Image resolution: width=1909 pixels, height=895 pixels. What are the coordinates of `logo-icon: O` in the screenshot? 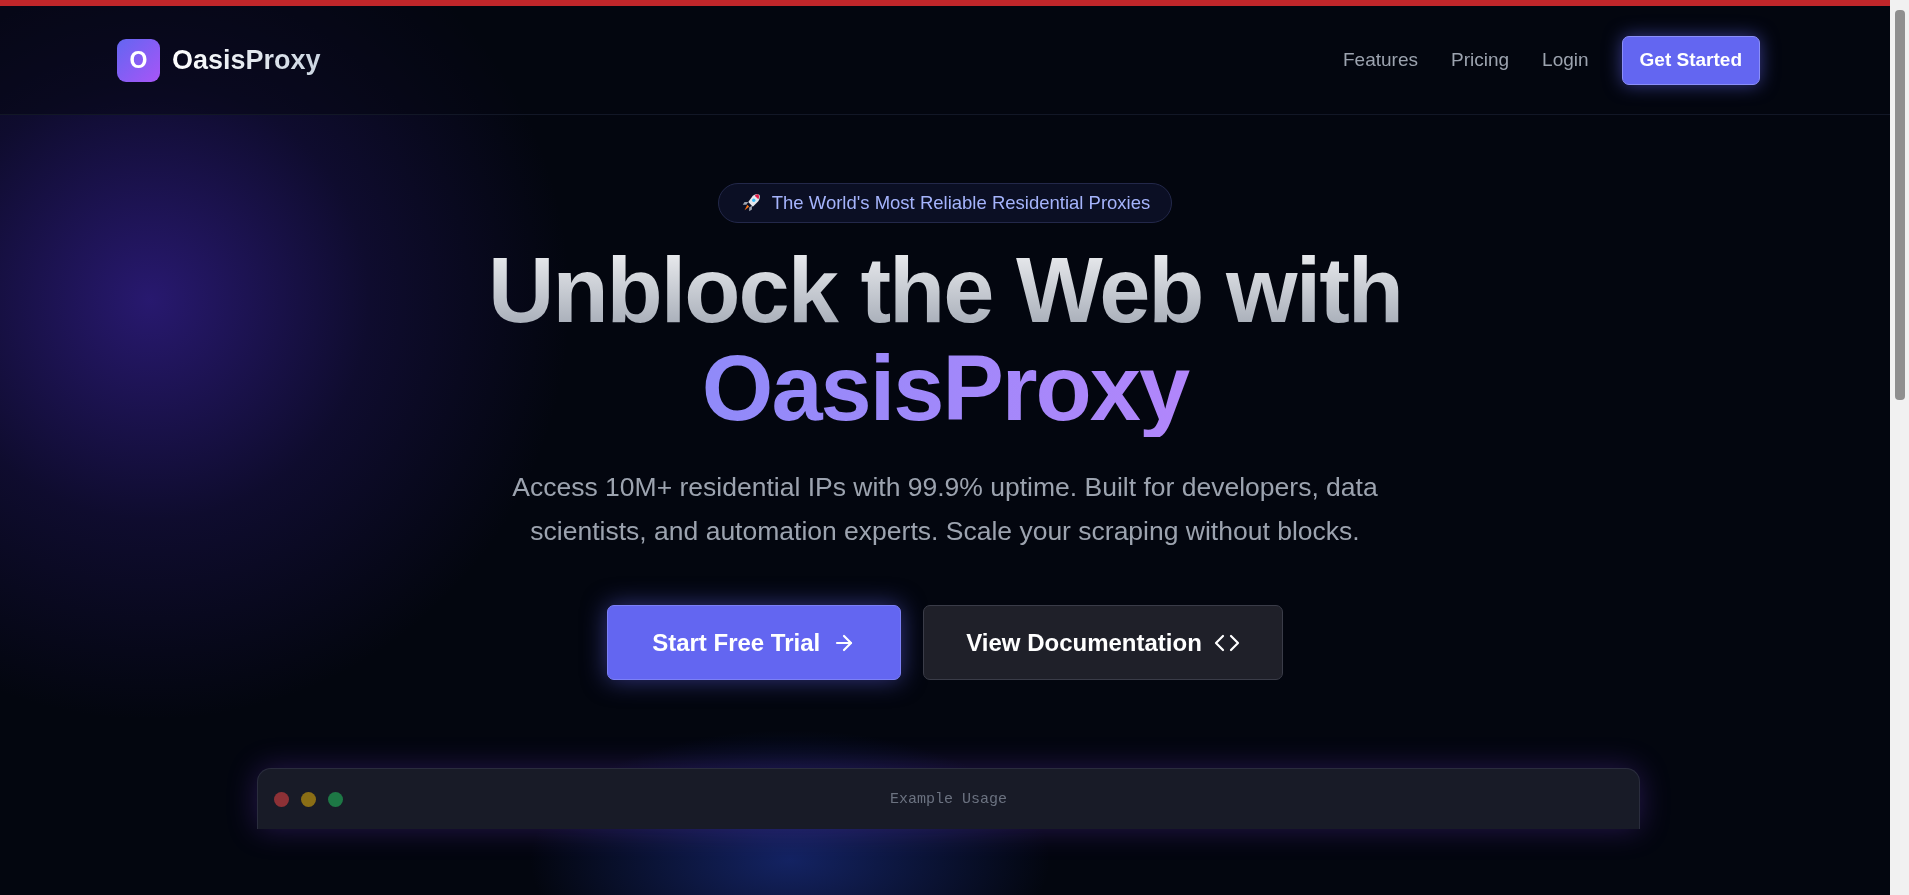 It's located at (138, 60).